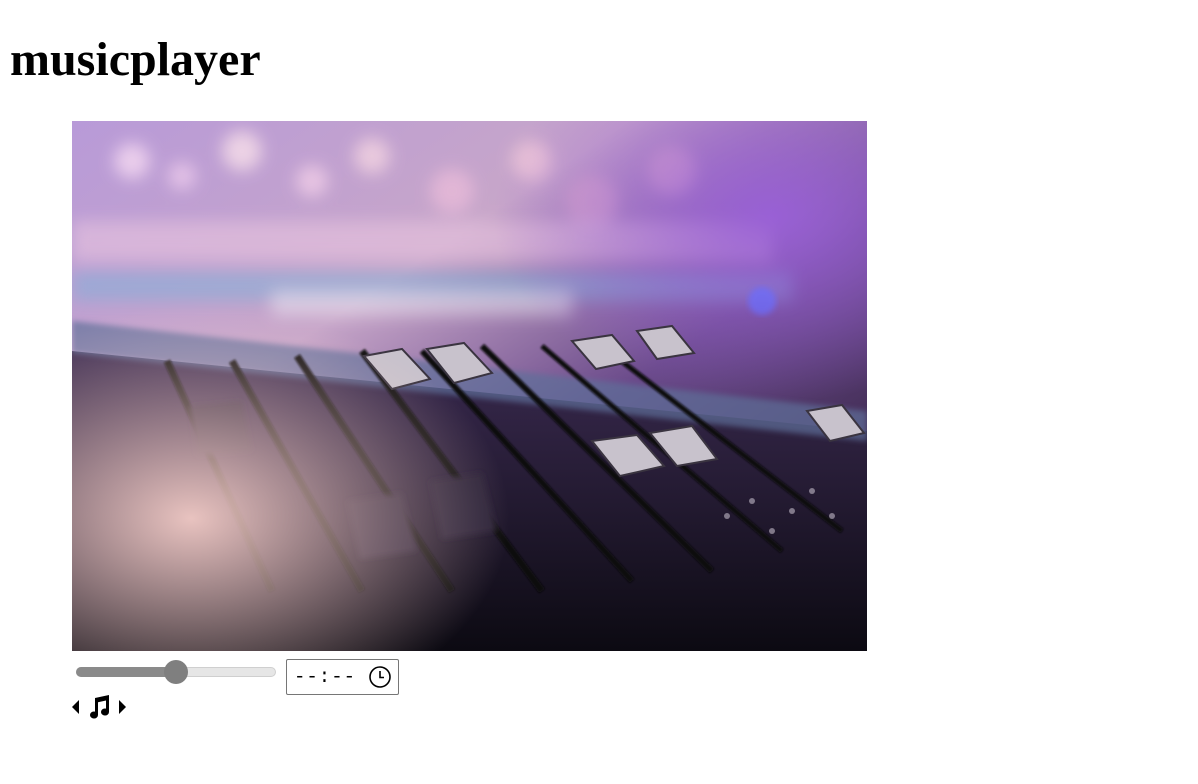  I want to click on page-title: musicplayer, so click(135, 59).